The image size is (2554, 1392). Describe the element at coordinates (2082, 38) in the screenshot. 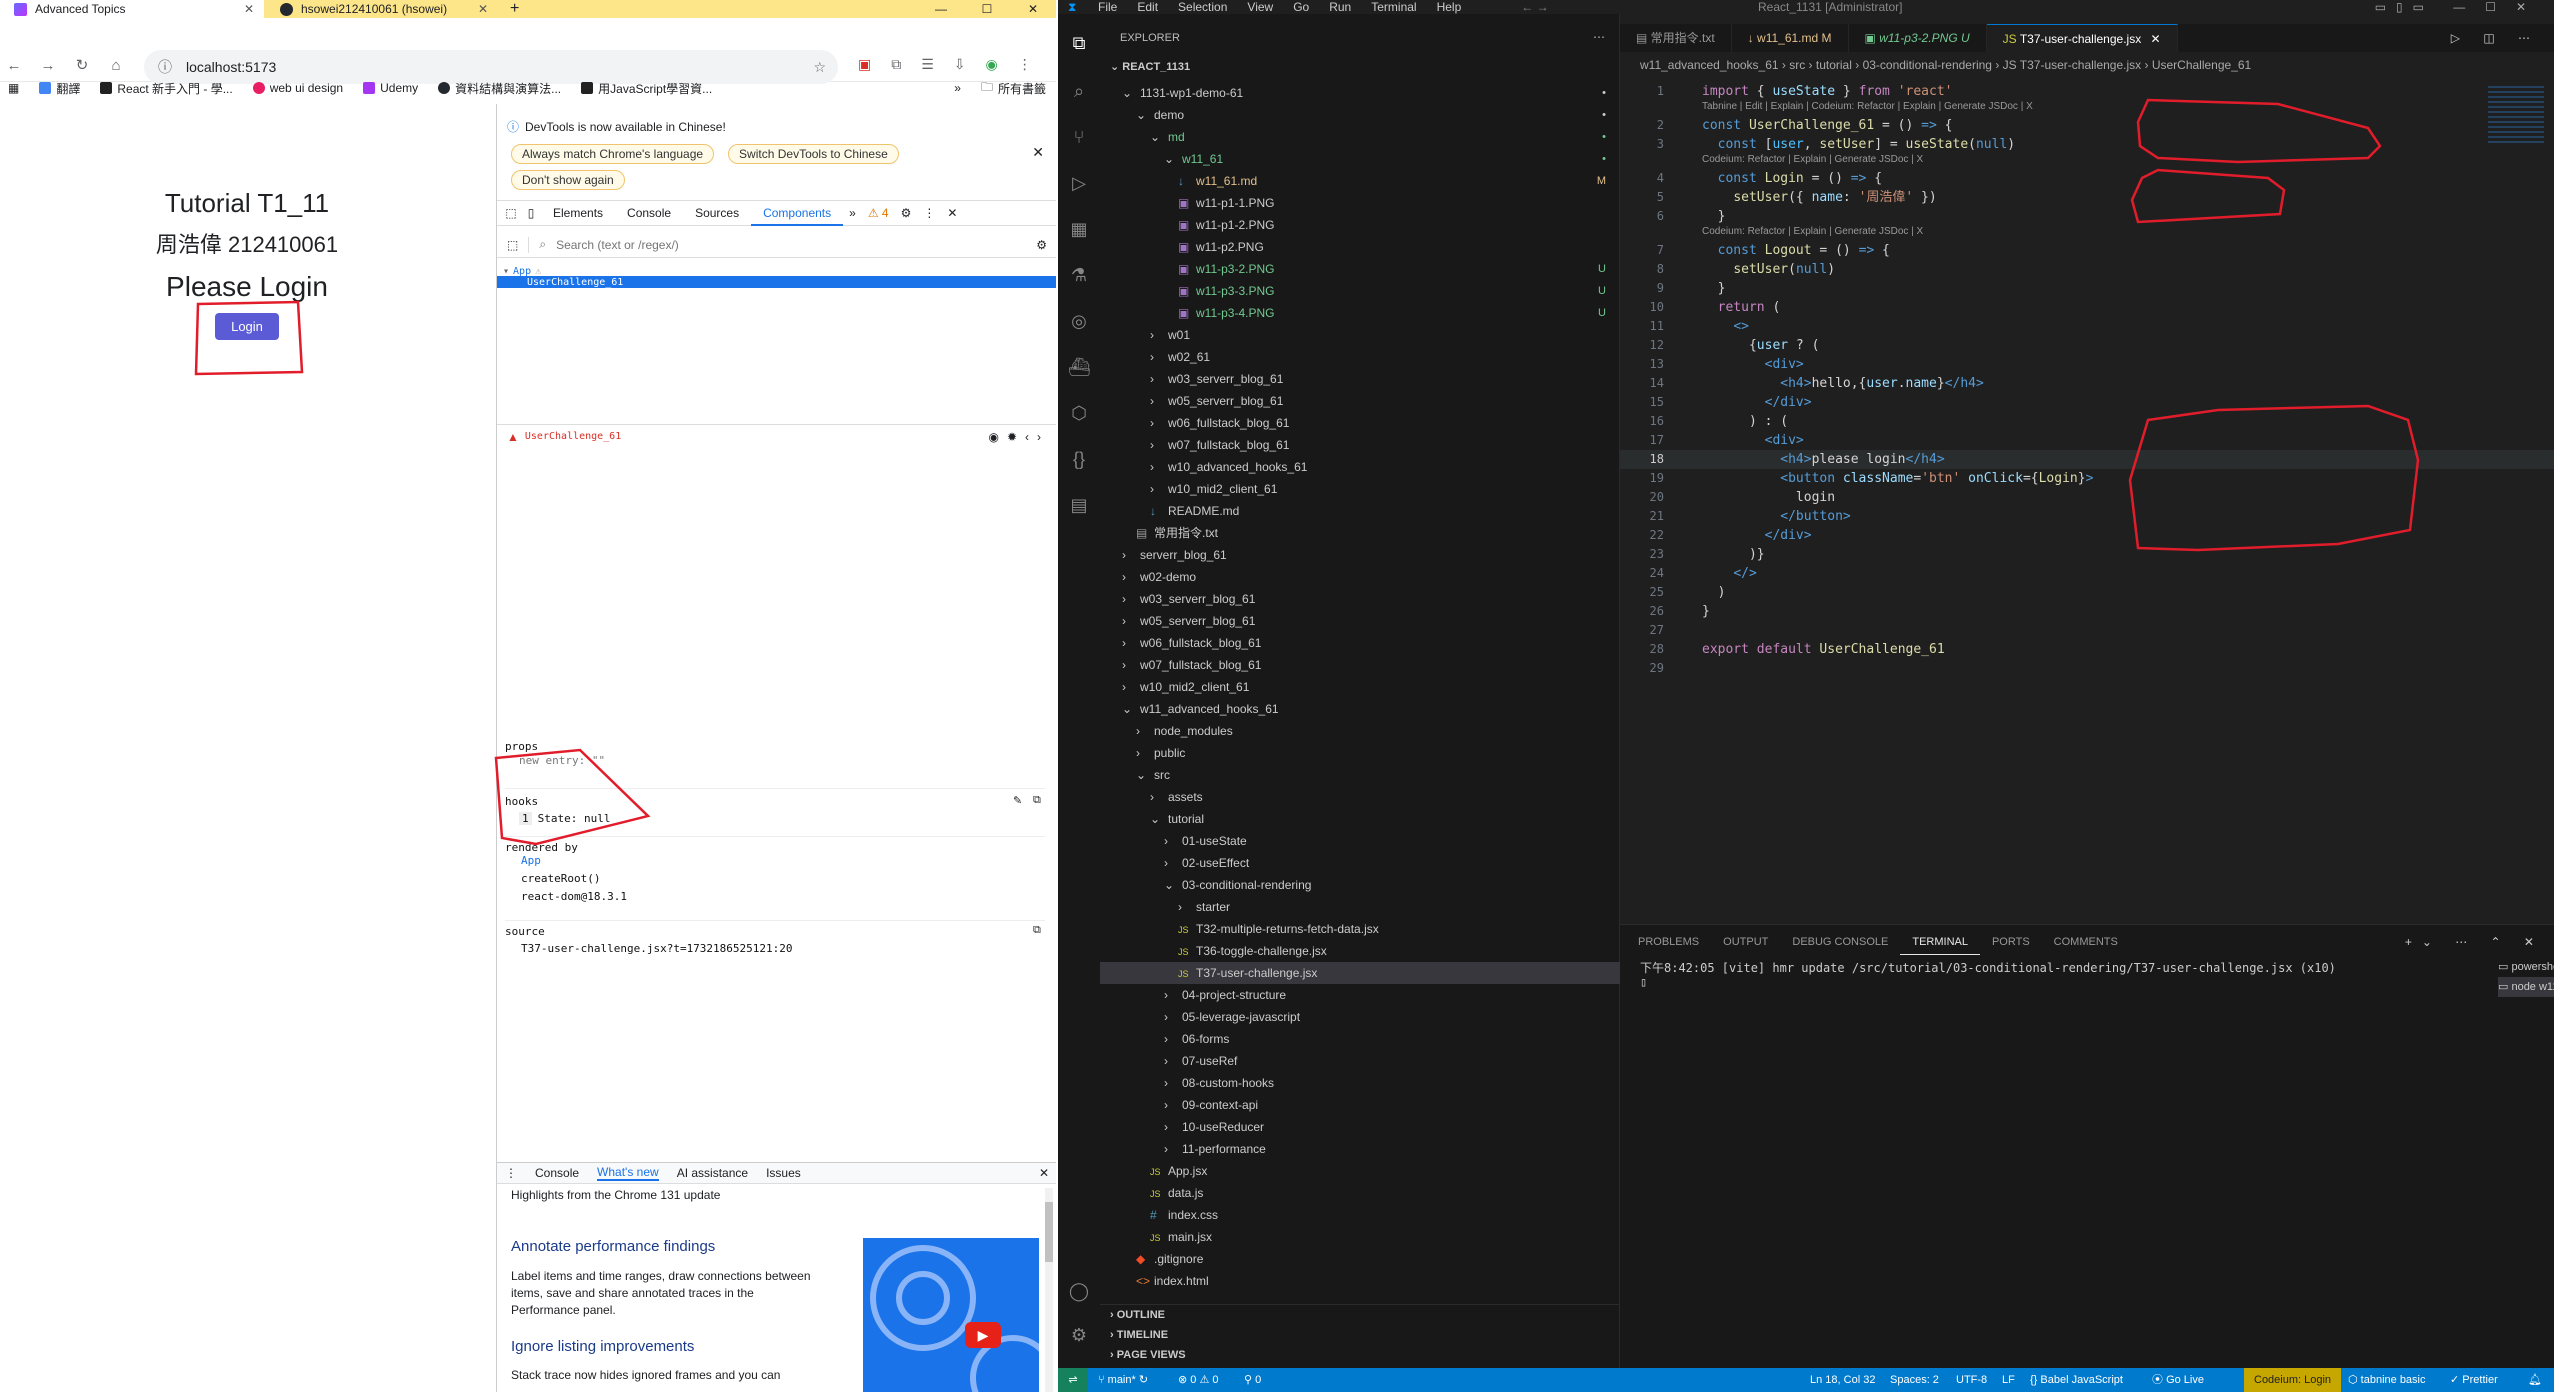

I see `editor-tab-jsx: JS T37-user-challenge.jsx ✕` at that location.